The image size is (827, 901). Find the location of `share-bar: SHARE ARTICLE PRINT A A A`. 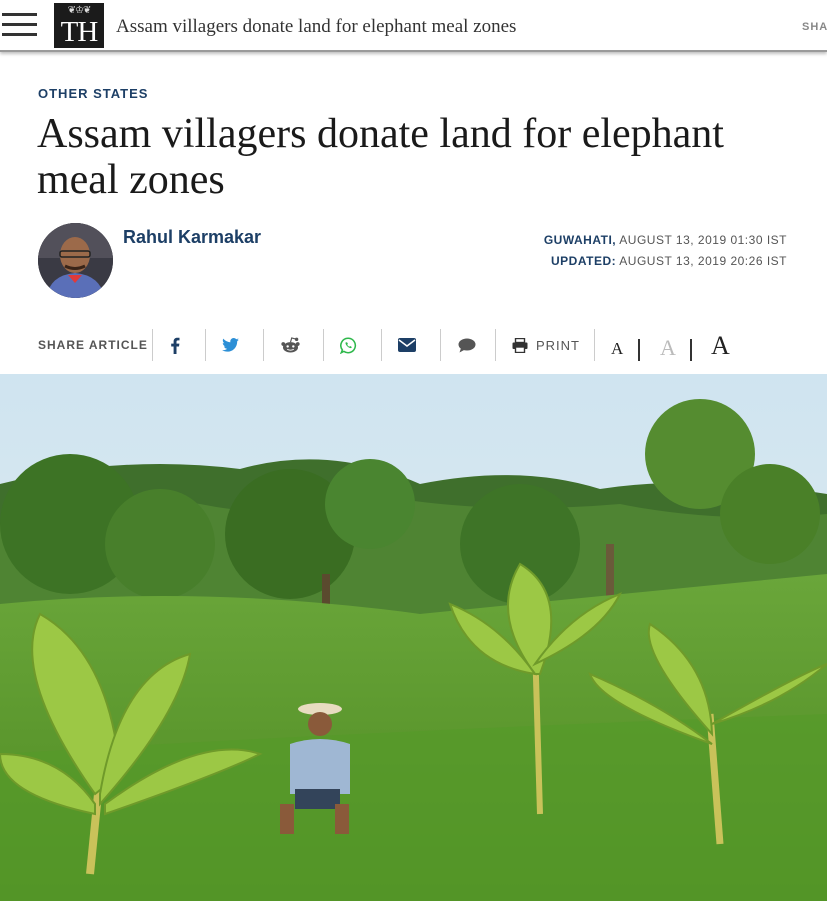

share-bar: SHARE ARTICLE PRINT A A A is located at coordinates (413, 347).